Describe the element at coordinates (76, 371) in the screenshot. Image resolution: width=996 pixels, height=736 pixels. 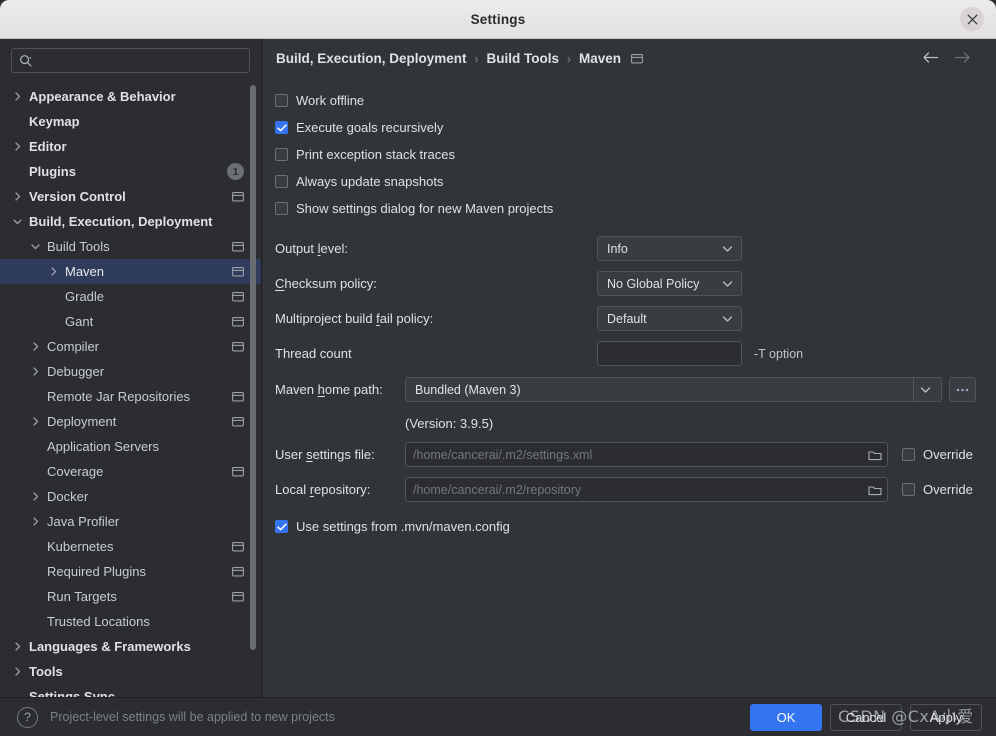
I see `sidebar-item-label: Debugger` at that location.